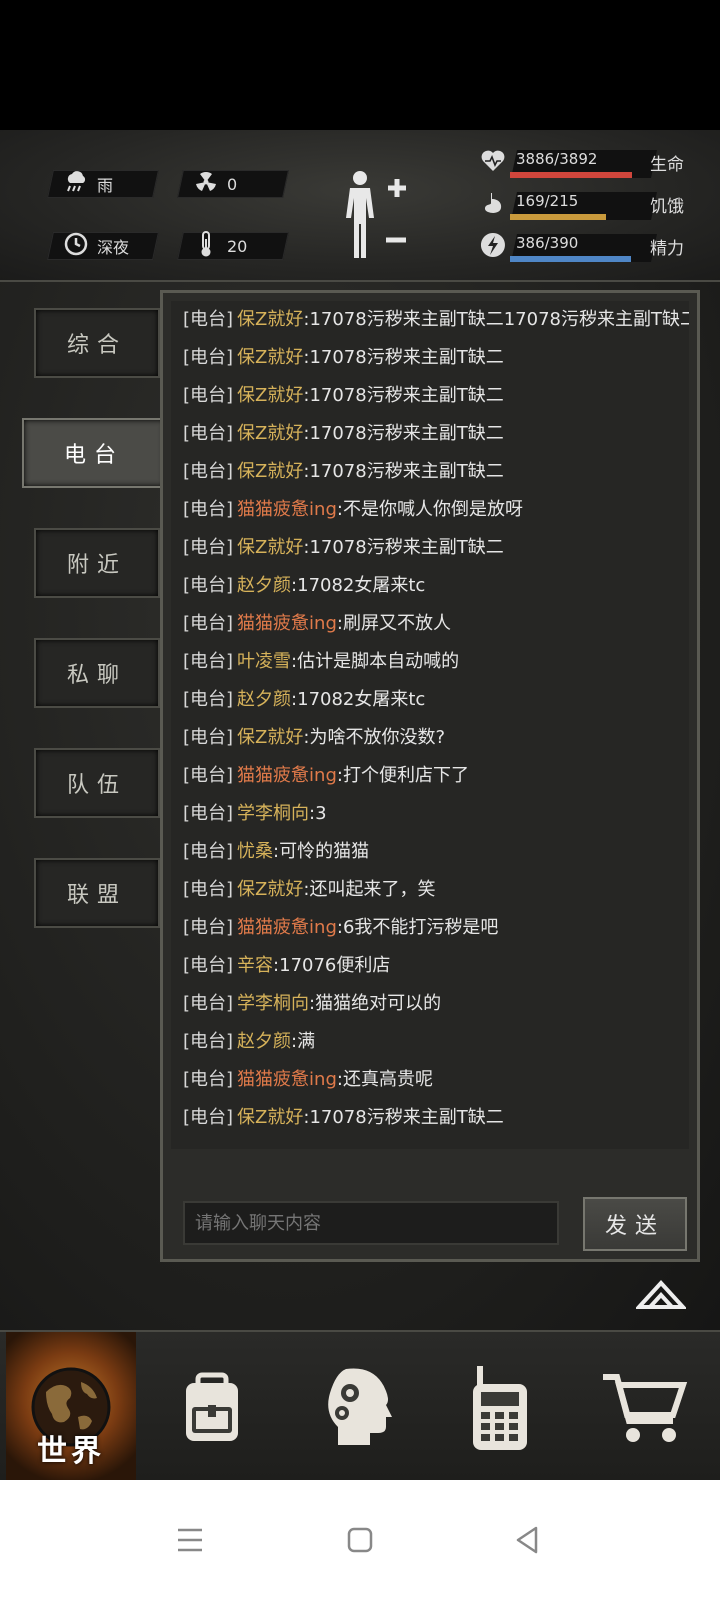  I want to click on hunger-label: 饥饿, so click(667, 207).